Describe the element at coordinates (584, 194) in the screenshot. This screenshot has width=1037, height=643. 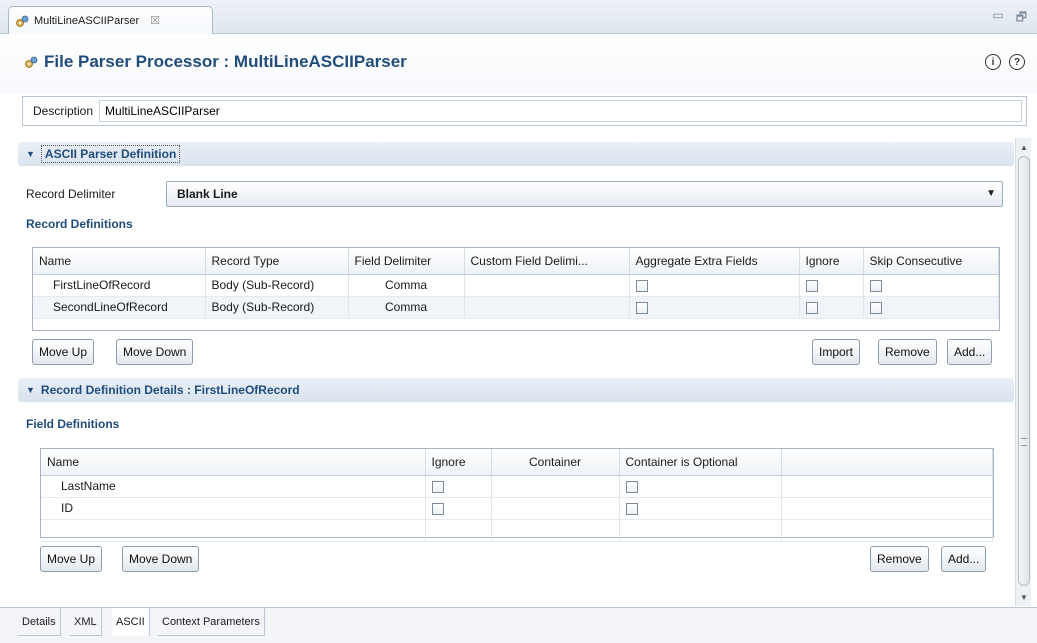
I see `record-delimiter-select: Blank Line ▼` at that location.